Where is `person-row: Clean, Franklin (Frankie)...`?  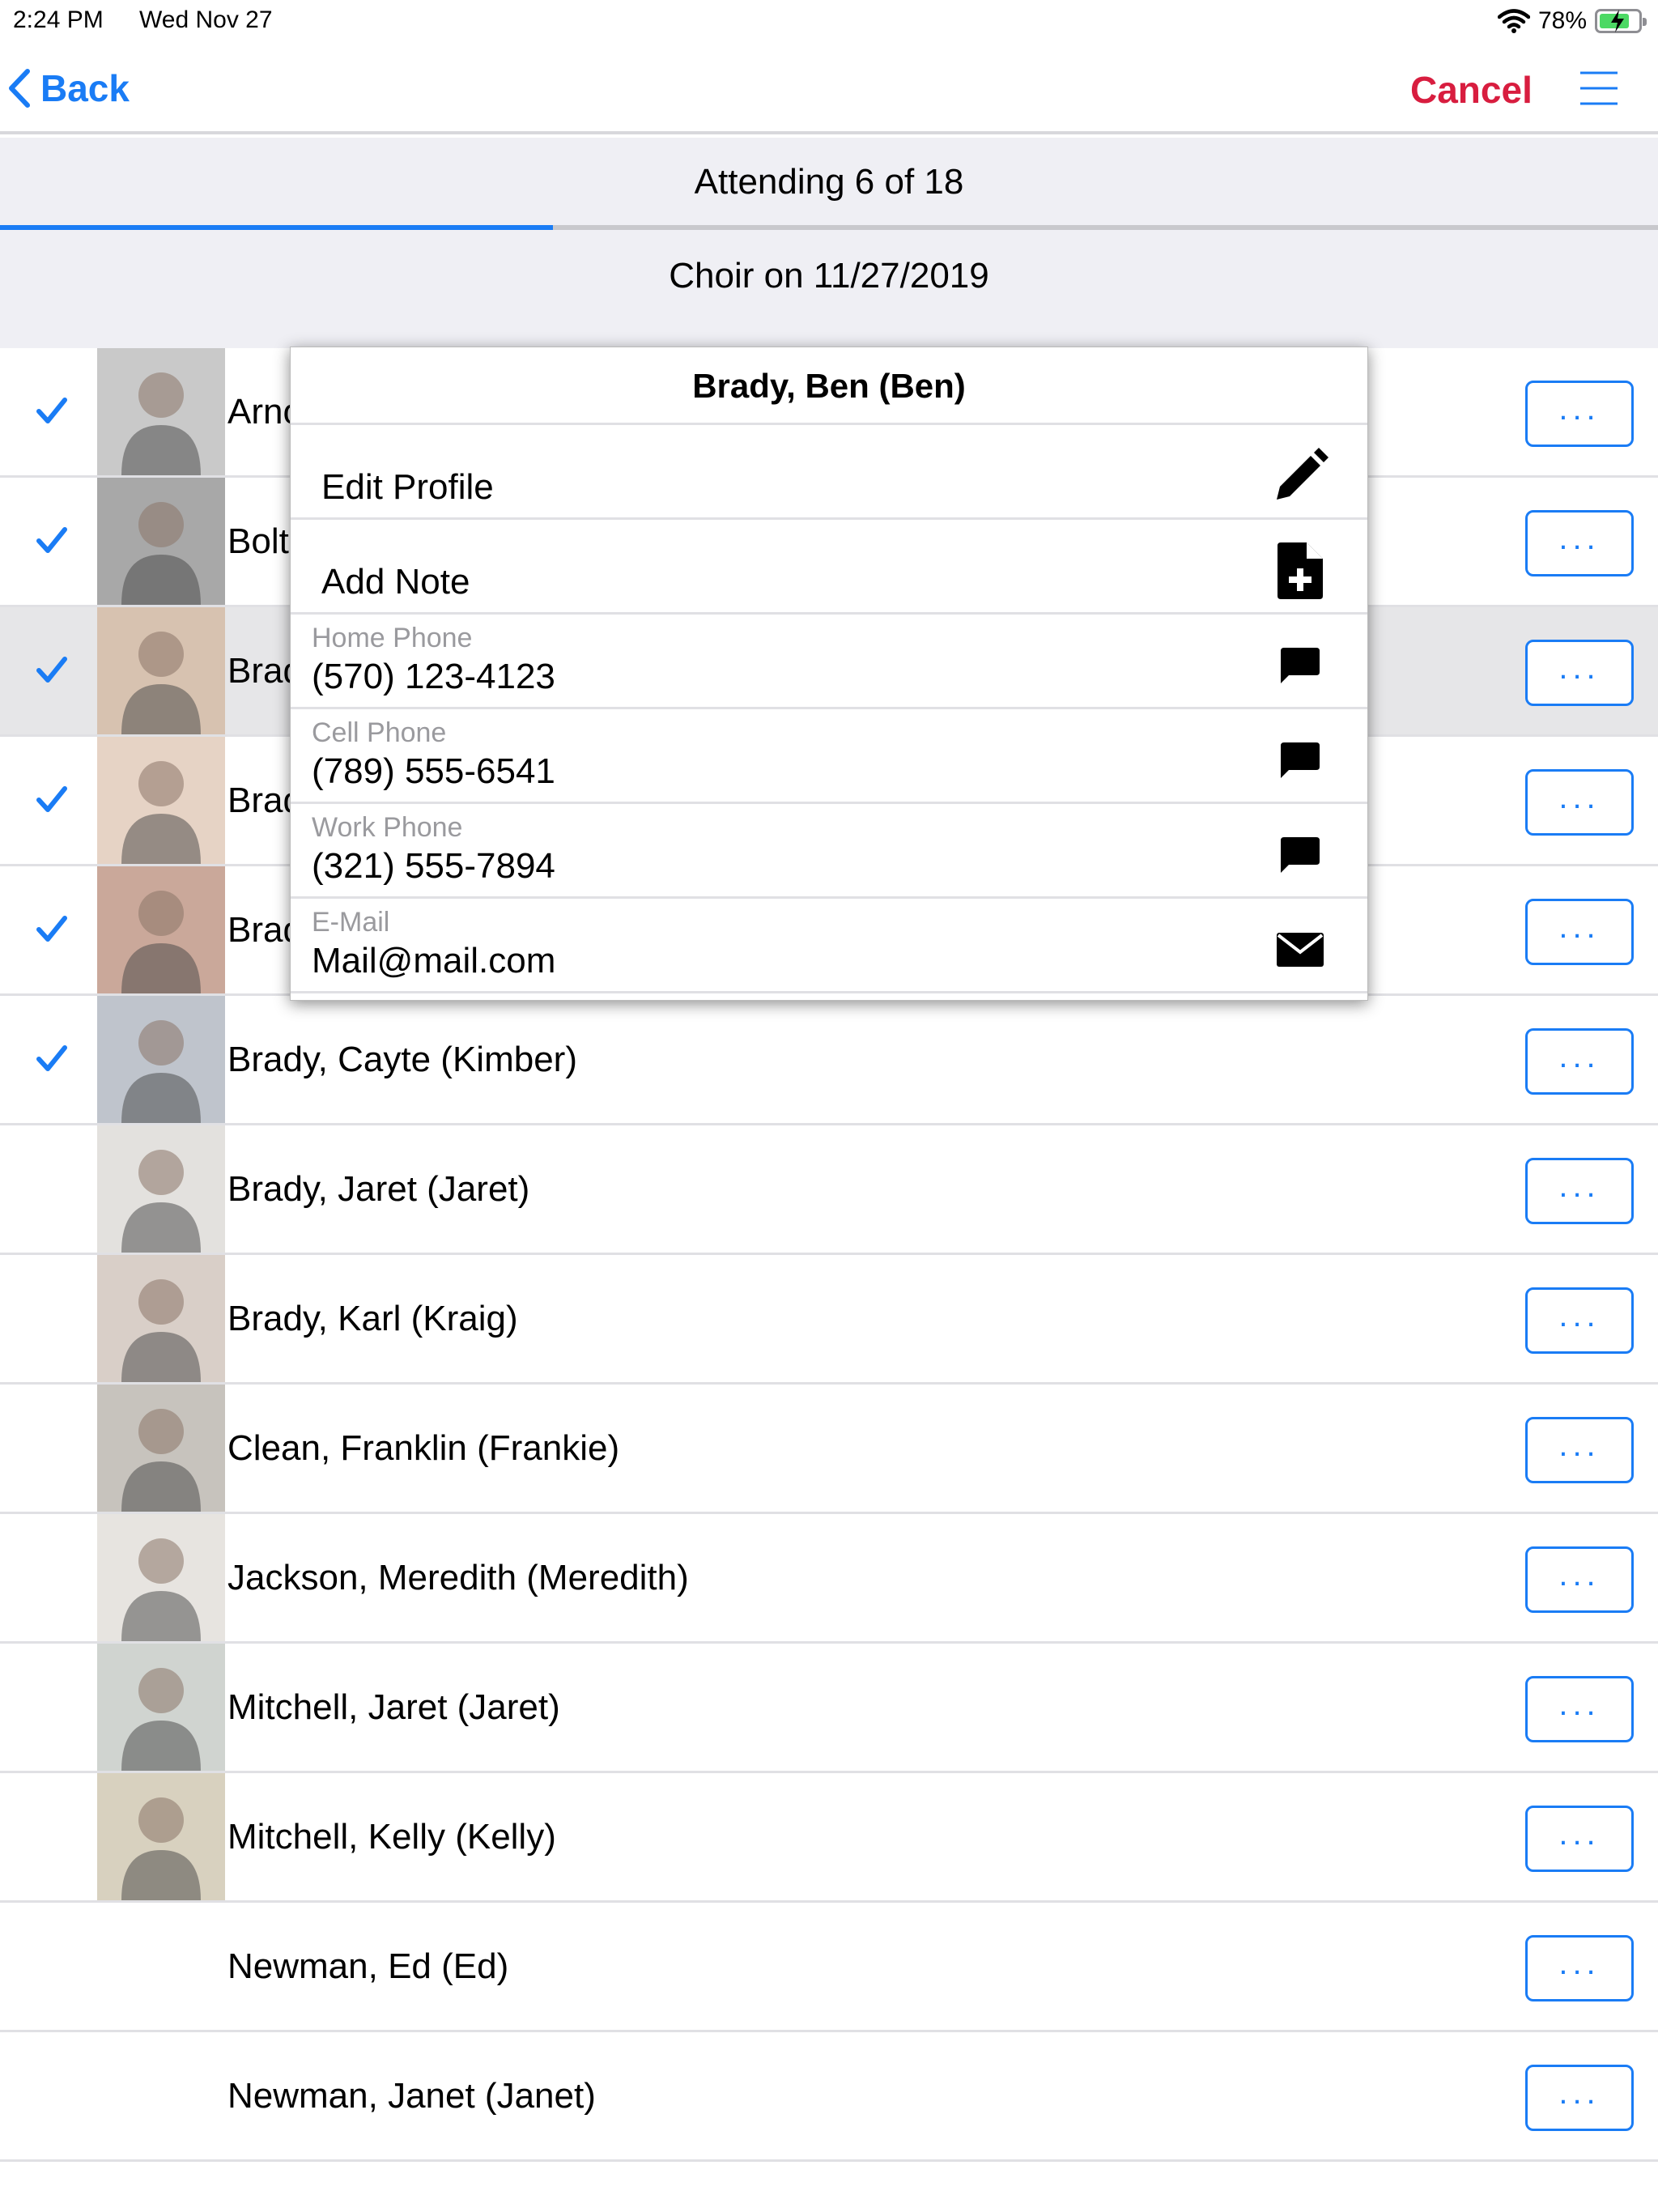
person-row: Clean, Franklin (Frankie)... is located at coordinates (829, 1449).